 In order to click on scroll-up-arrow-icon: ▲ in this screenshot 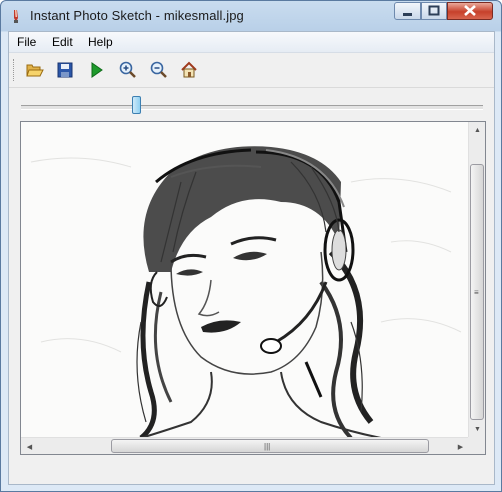, I will do `click(477, 130)`.